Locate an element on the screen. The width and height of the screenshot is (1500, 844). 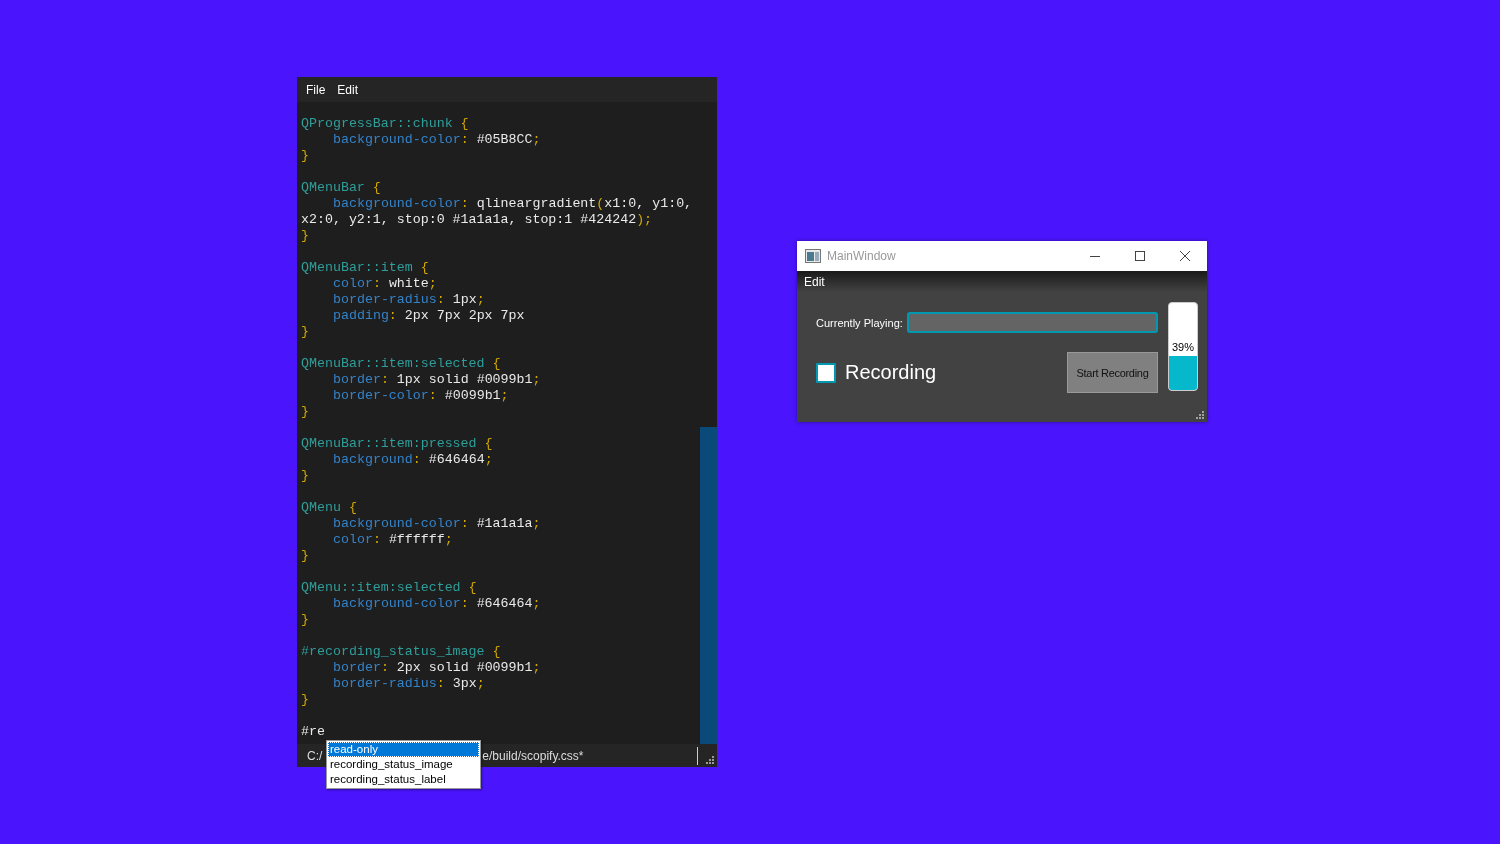
code-line: border-radius: 3px; is located at coordinates (409, 684).